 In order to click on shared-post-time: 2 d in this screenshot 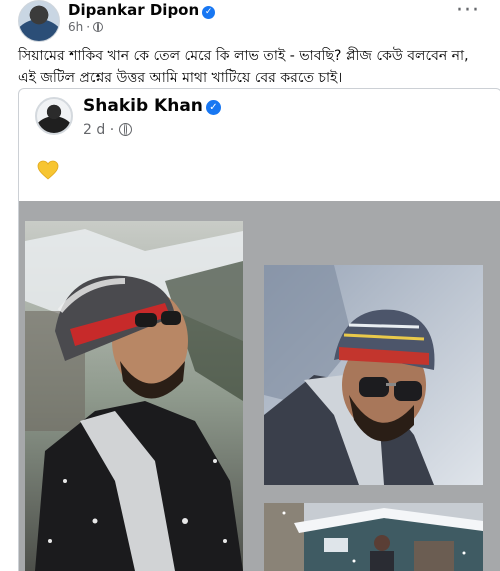, I will do `click(94, 130)`.